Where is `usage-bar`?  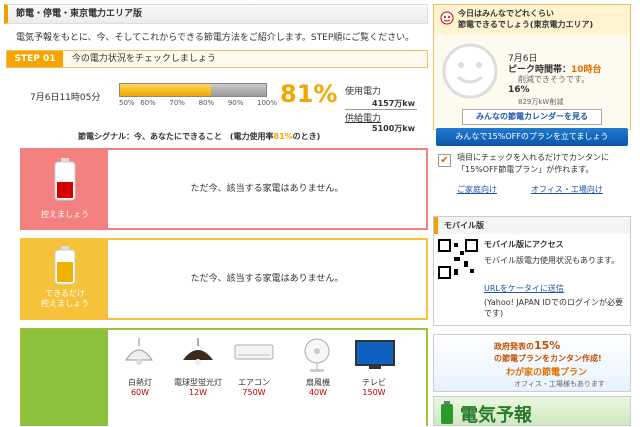 usage-bar is located at coordinates (193, 90).